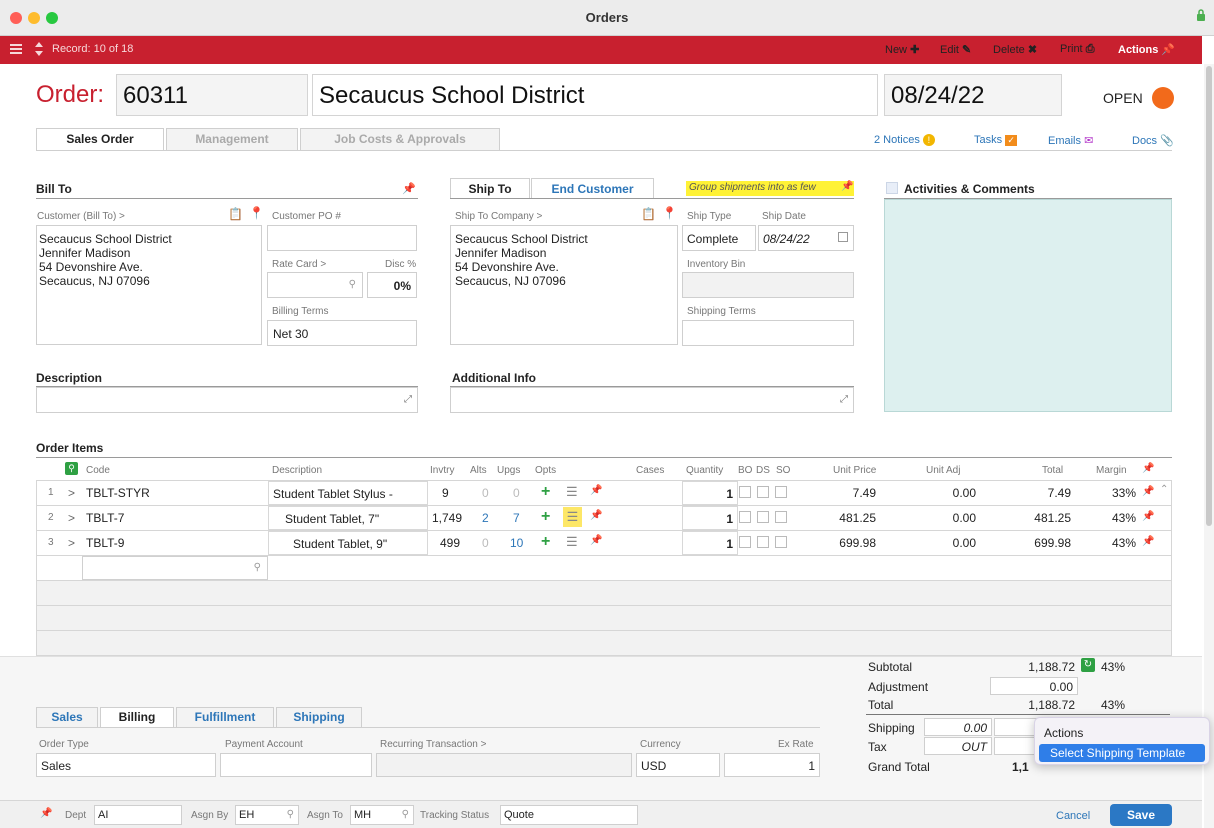 This screenshot has width=1214, height=828. What do you see at coordinates (569, 815) in the screenshot?
I see `tracking-status-input: Quote` at bounding box center [569, 815].